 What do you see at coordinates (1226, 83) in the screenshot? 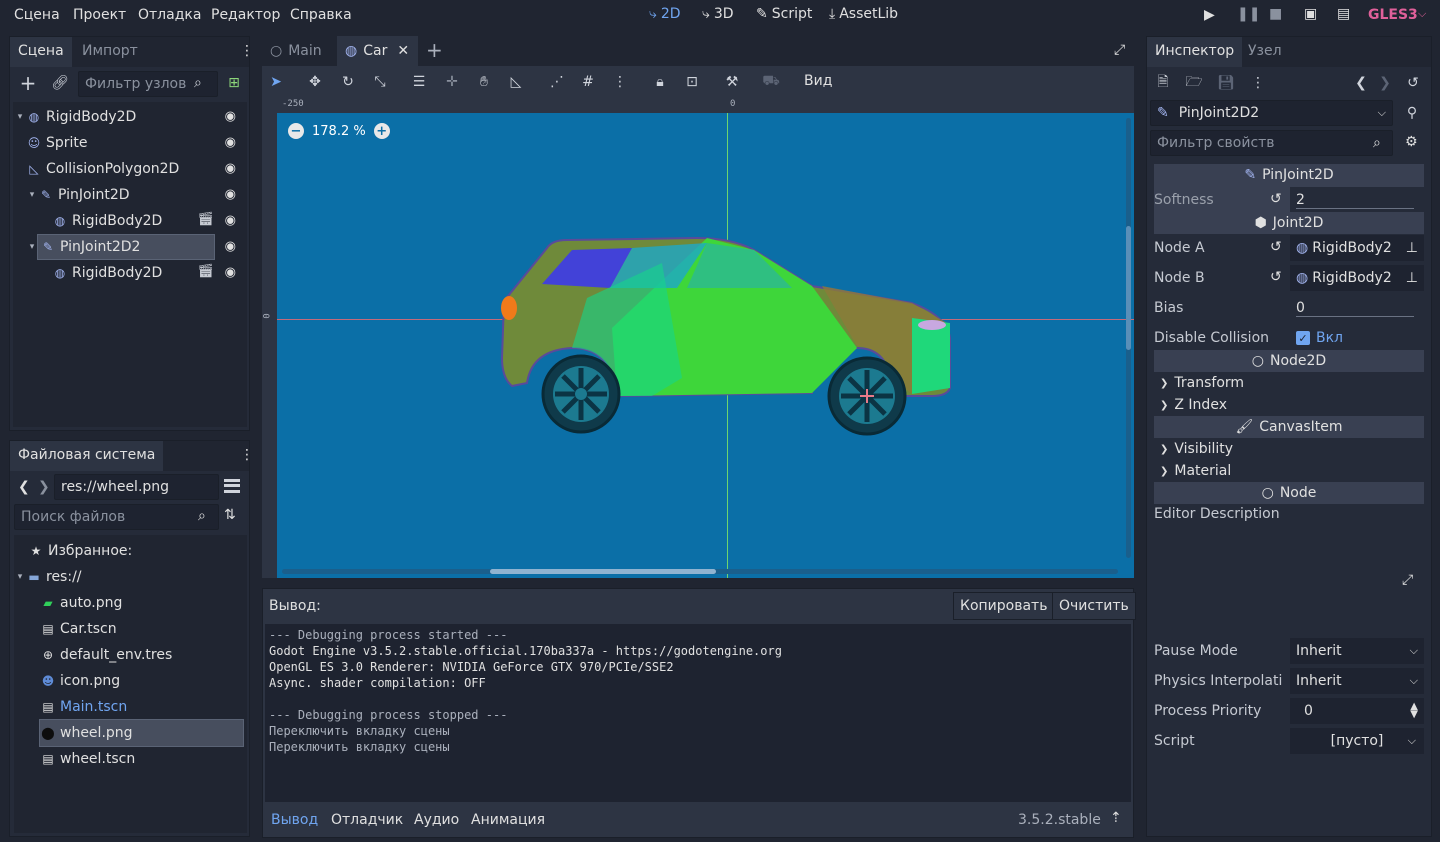
I see `save-icon: 💾︎` at bounding box center [1226, 83].